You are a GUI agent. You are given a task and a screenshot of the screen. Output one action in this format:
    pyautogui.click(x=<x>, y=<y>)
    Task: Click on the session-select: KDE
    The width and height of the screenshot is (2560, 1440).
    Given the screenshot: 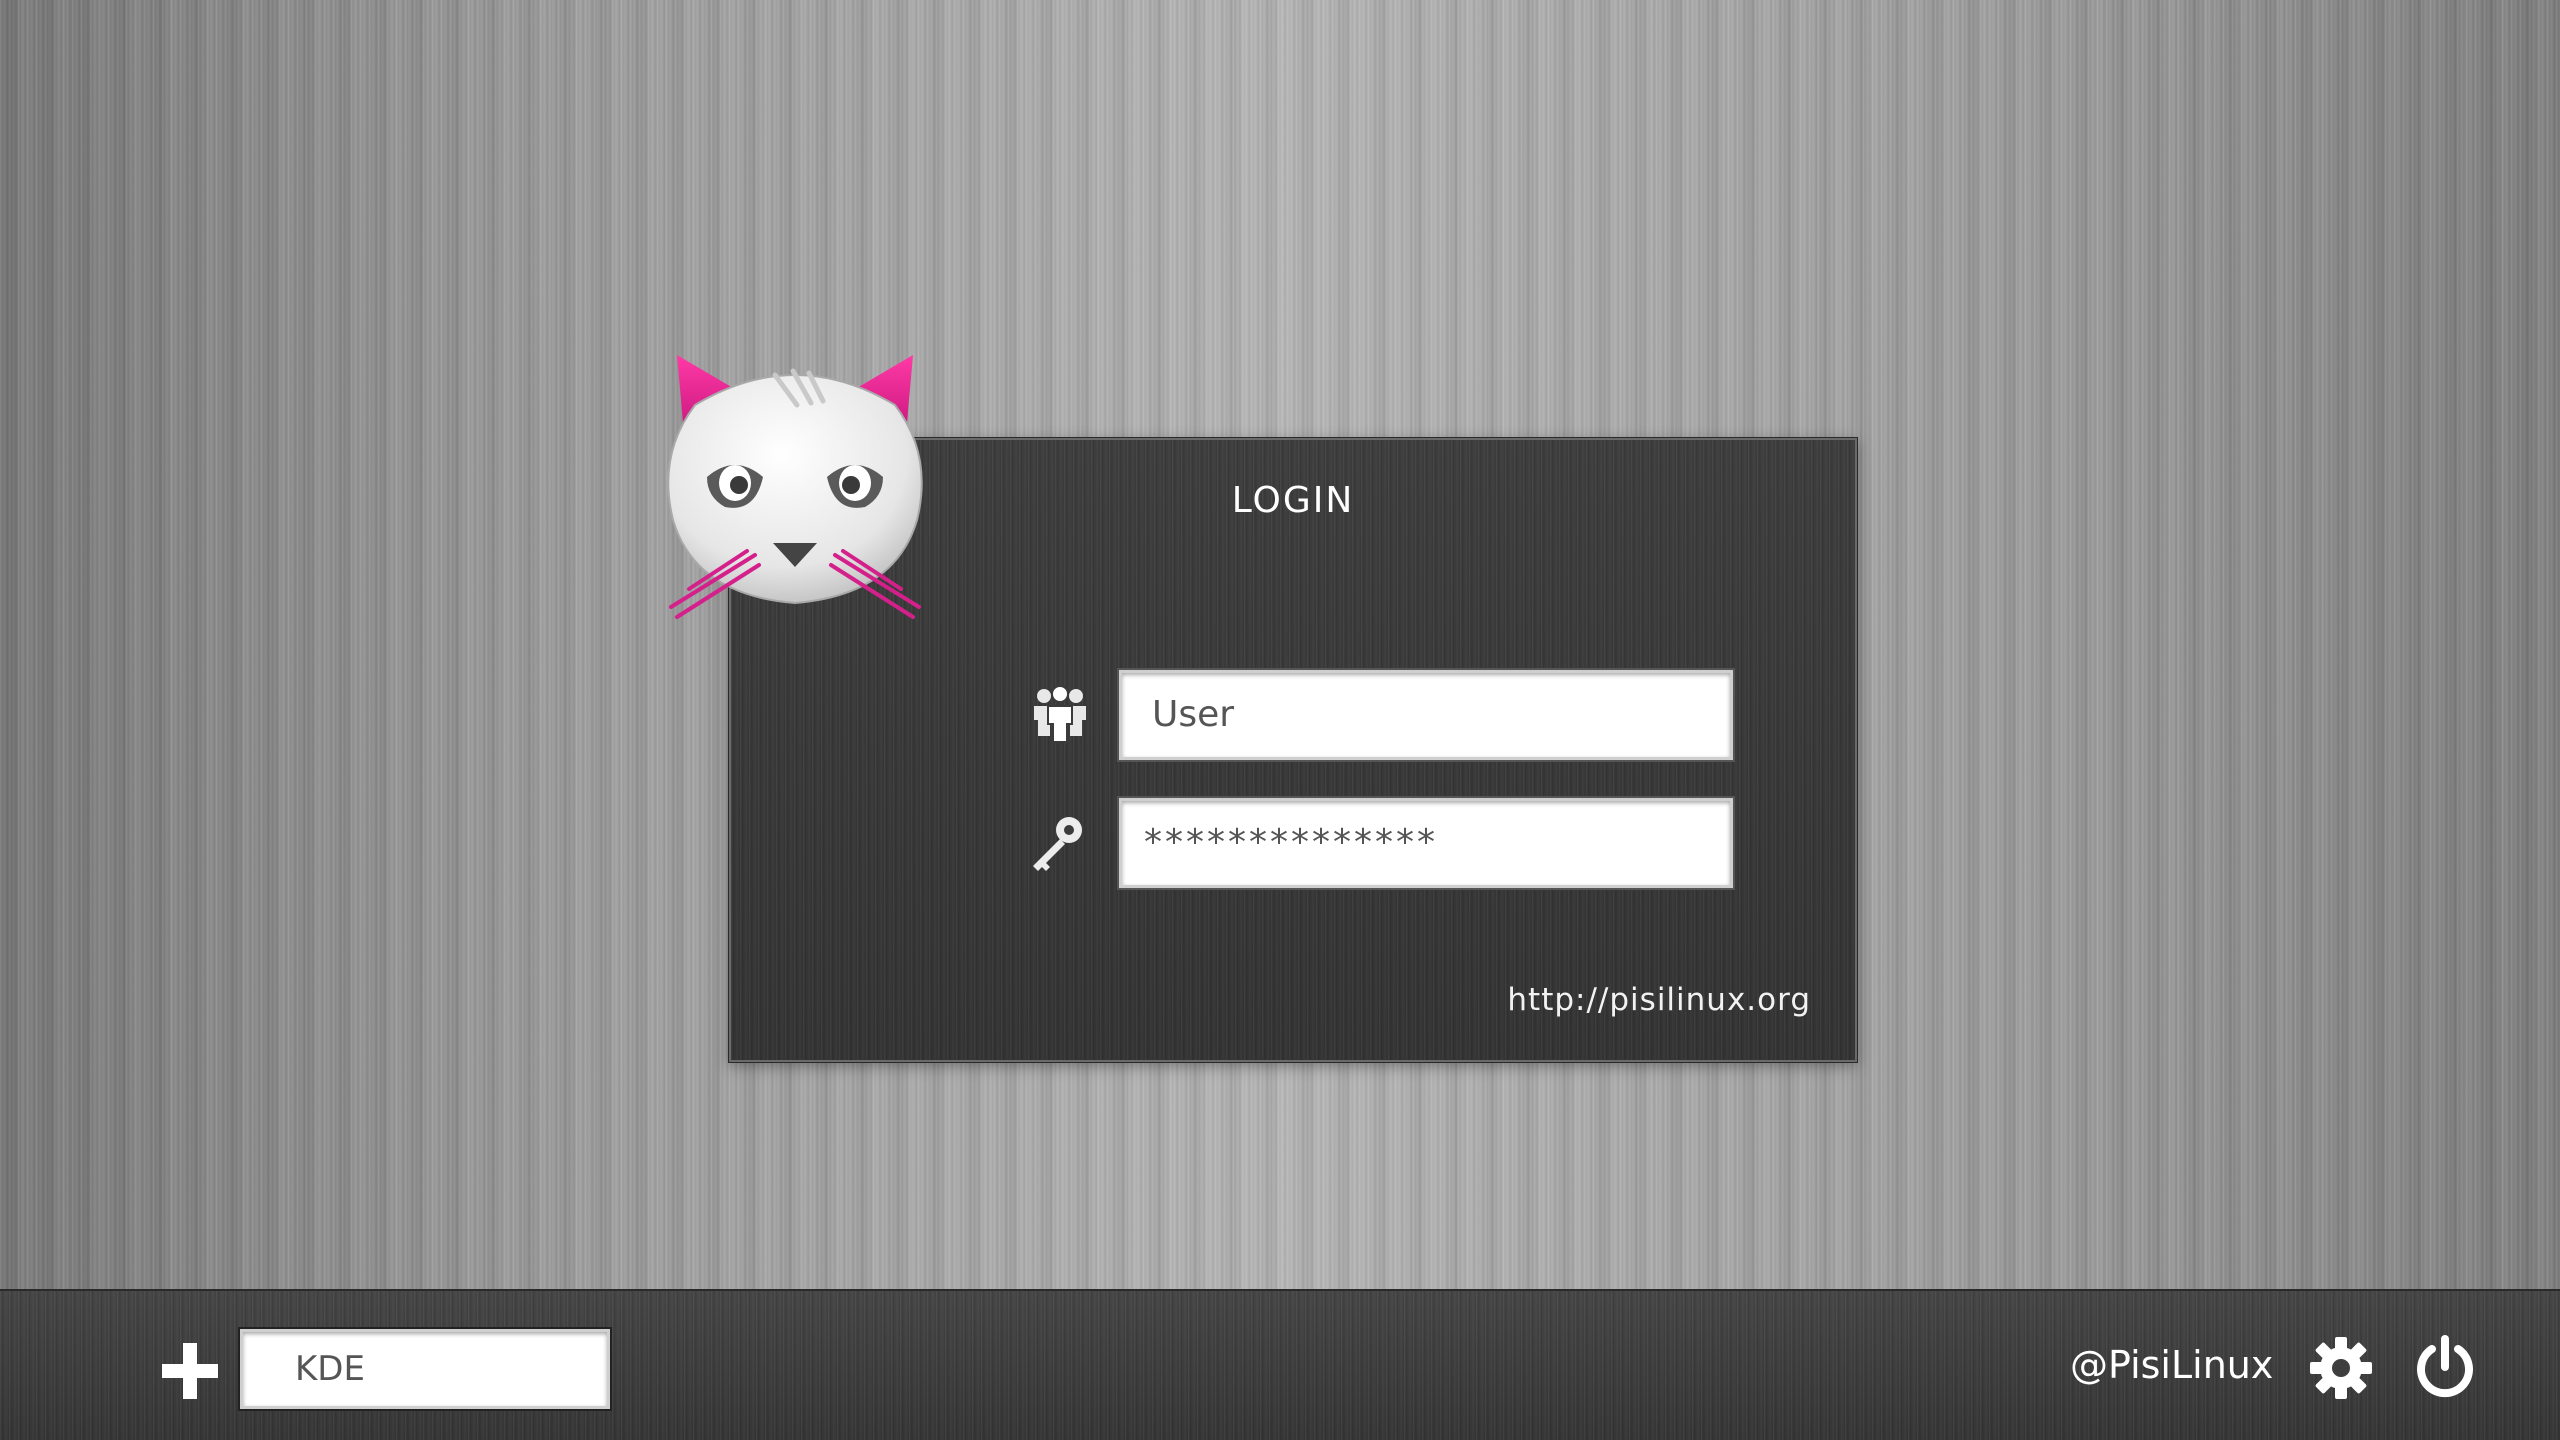 What is the action you would take?
    pyautogui.click(x=425, y=1369)
    